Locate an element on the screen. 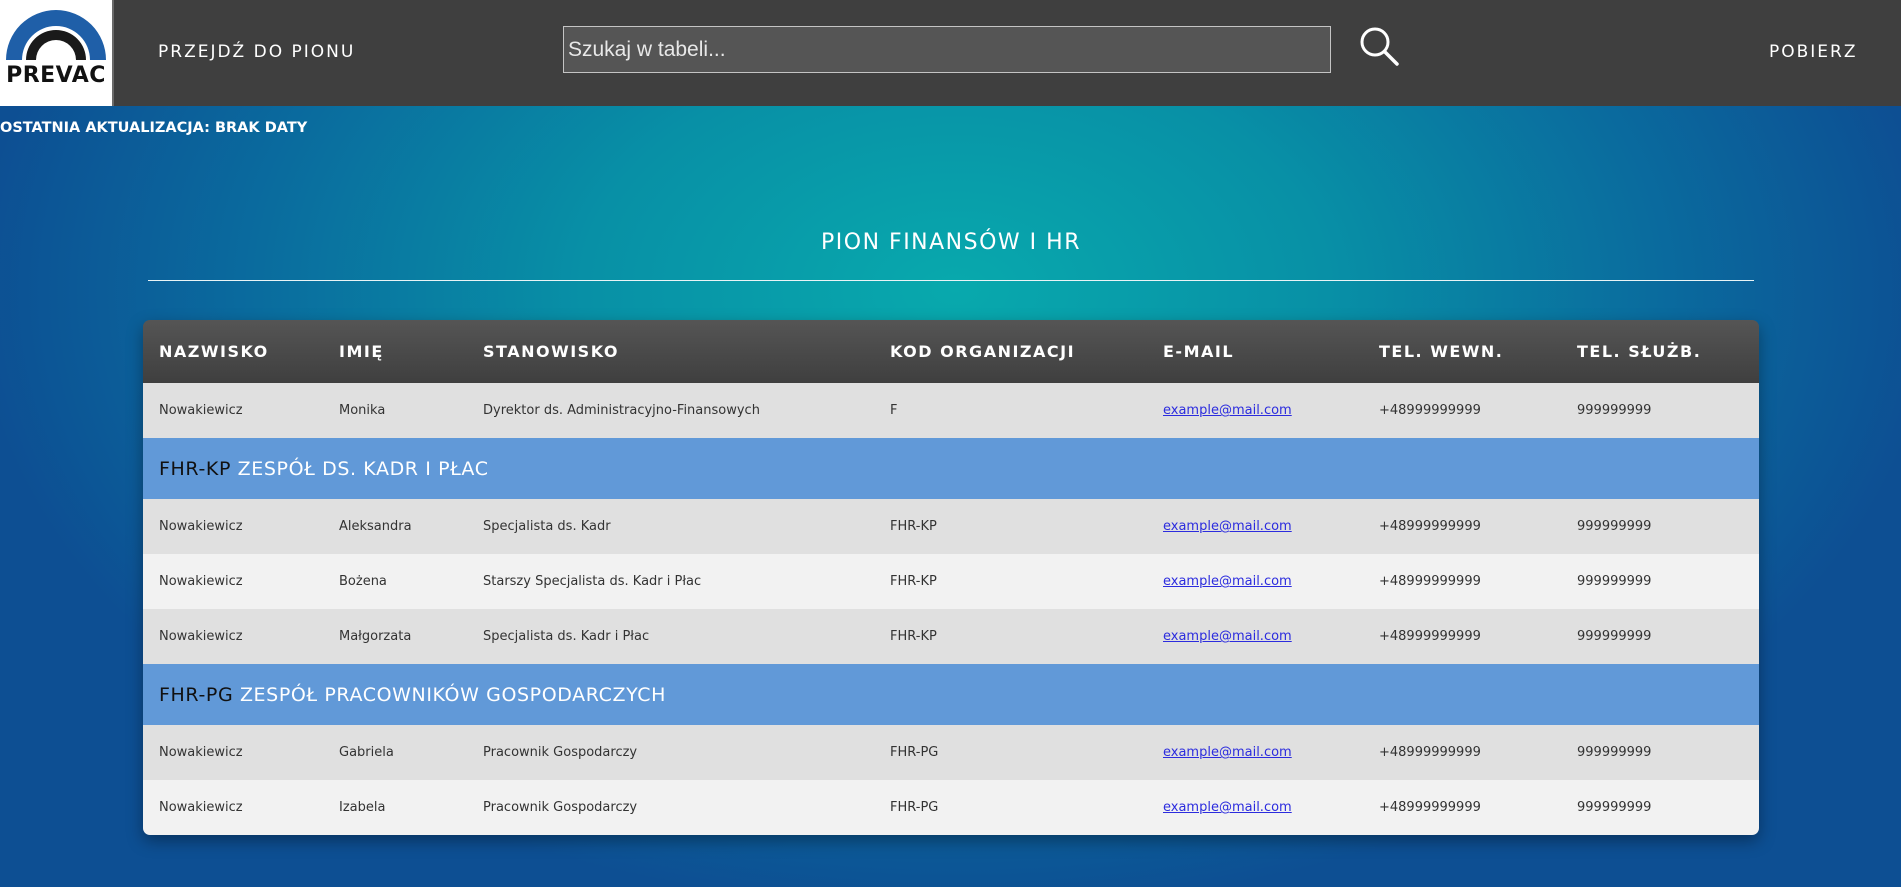 The width and height of the screenshot is (1901, 887). search-icon is located at coordinates (1380, 46).